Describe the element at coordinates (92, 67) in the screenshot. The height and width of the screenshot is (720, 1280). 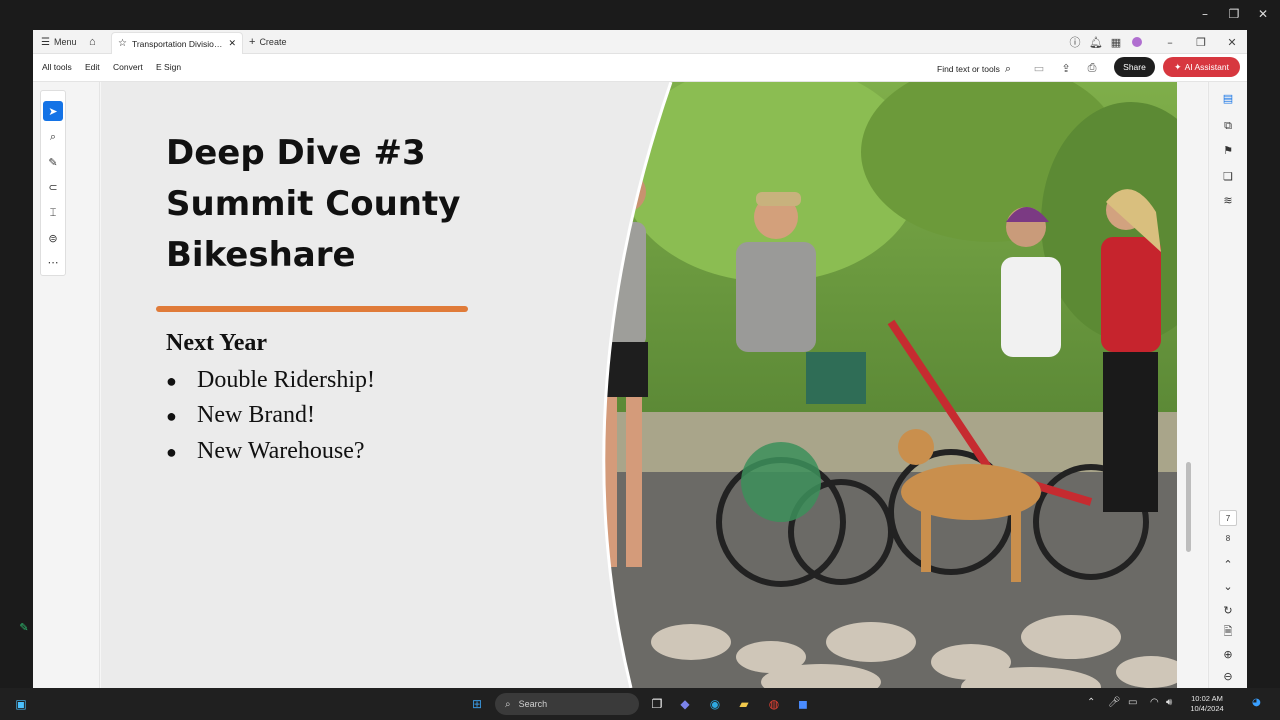
I see `edit-menu: Edit` at that location.